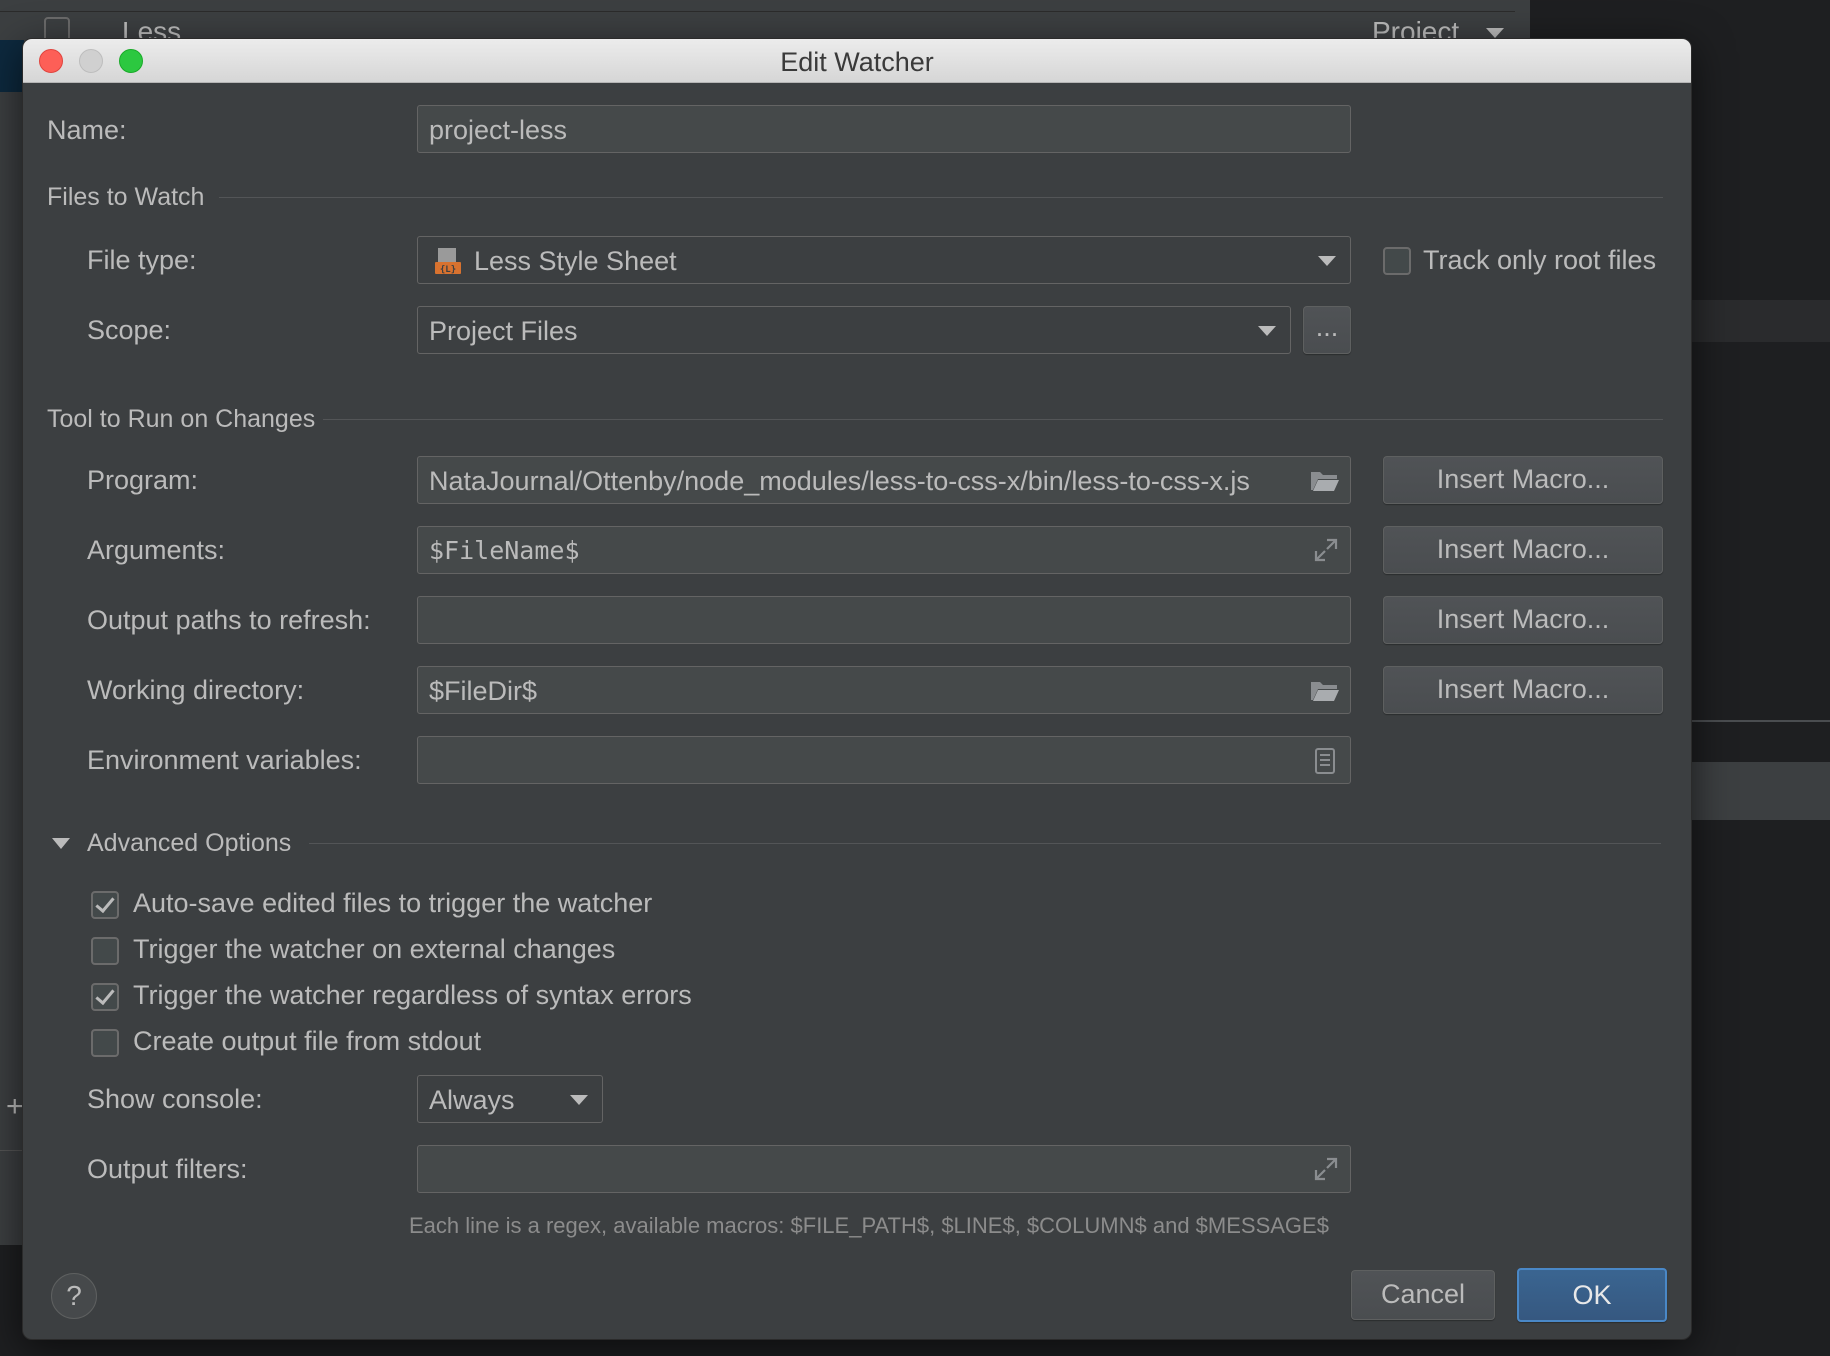 The image size is (1830, 1356). What do you see at coordinates (884, 620) in the screenshot?
I see `output-paths-input` at bounding box center [884, 620].